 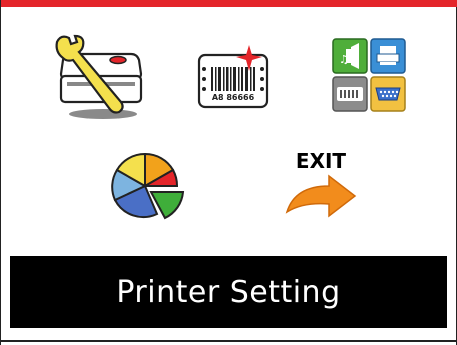 I want to click on barcode-label-text: A8 86666, so click(x=233, y=97).